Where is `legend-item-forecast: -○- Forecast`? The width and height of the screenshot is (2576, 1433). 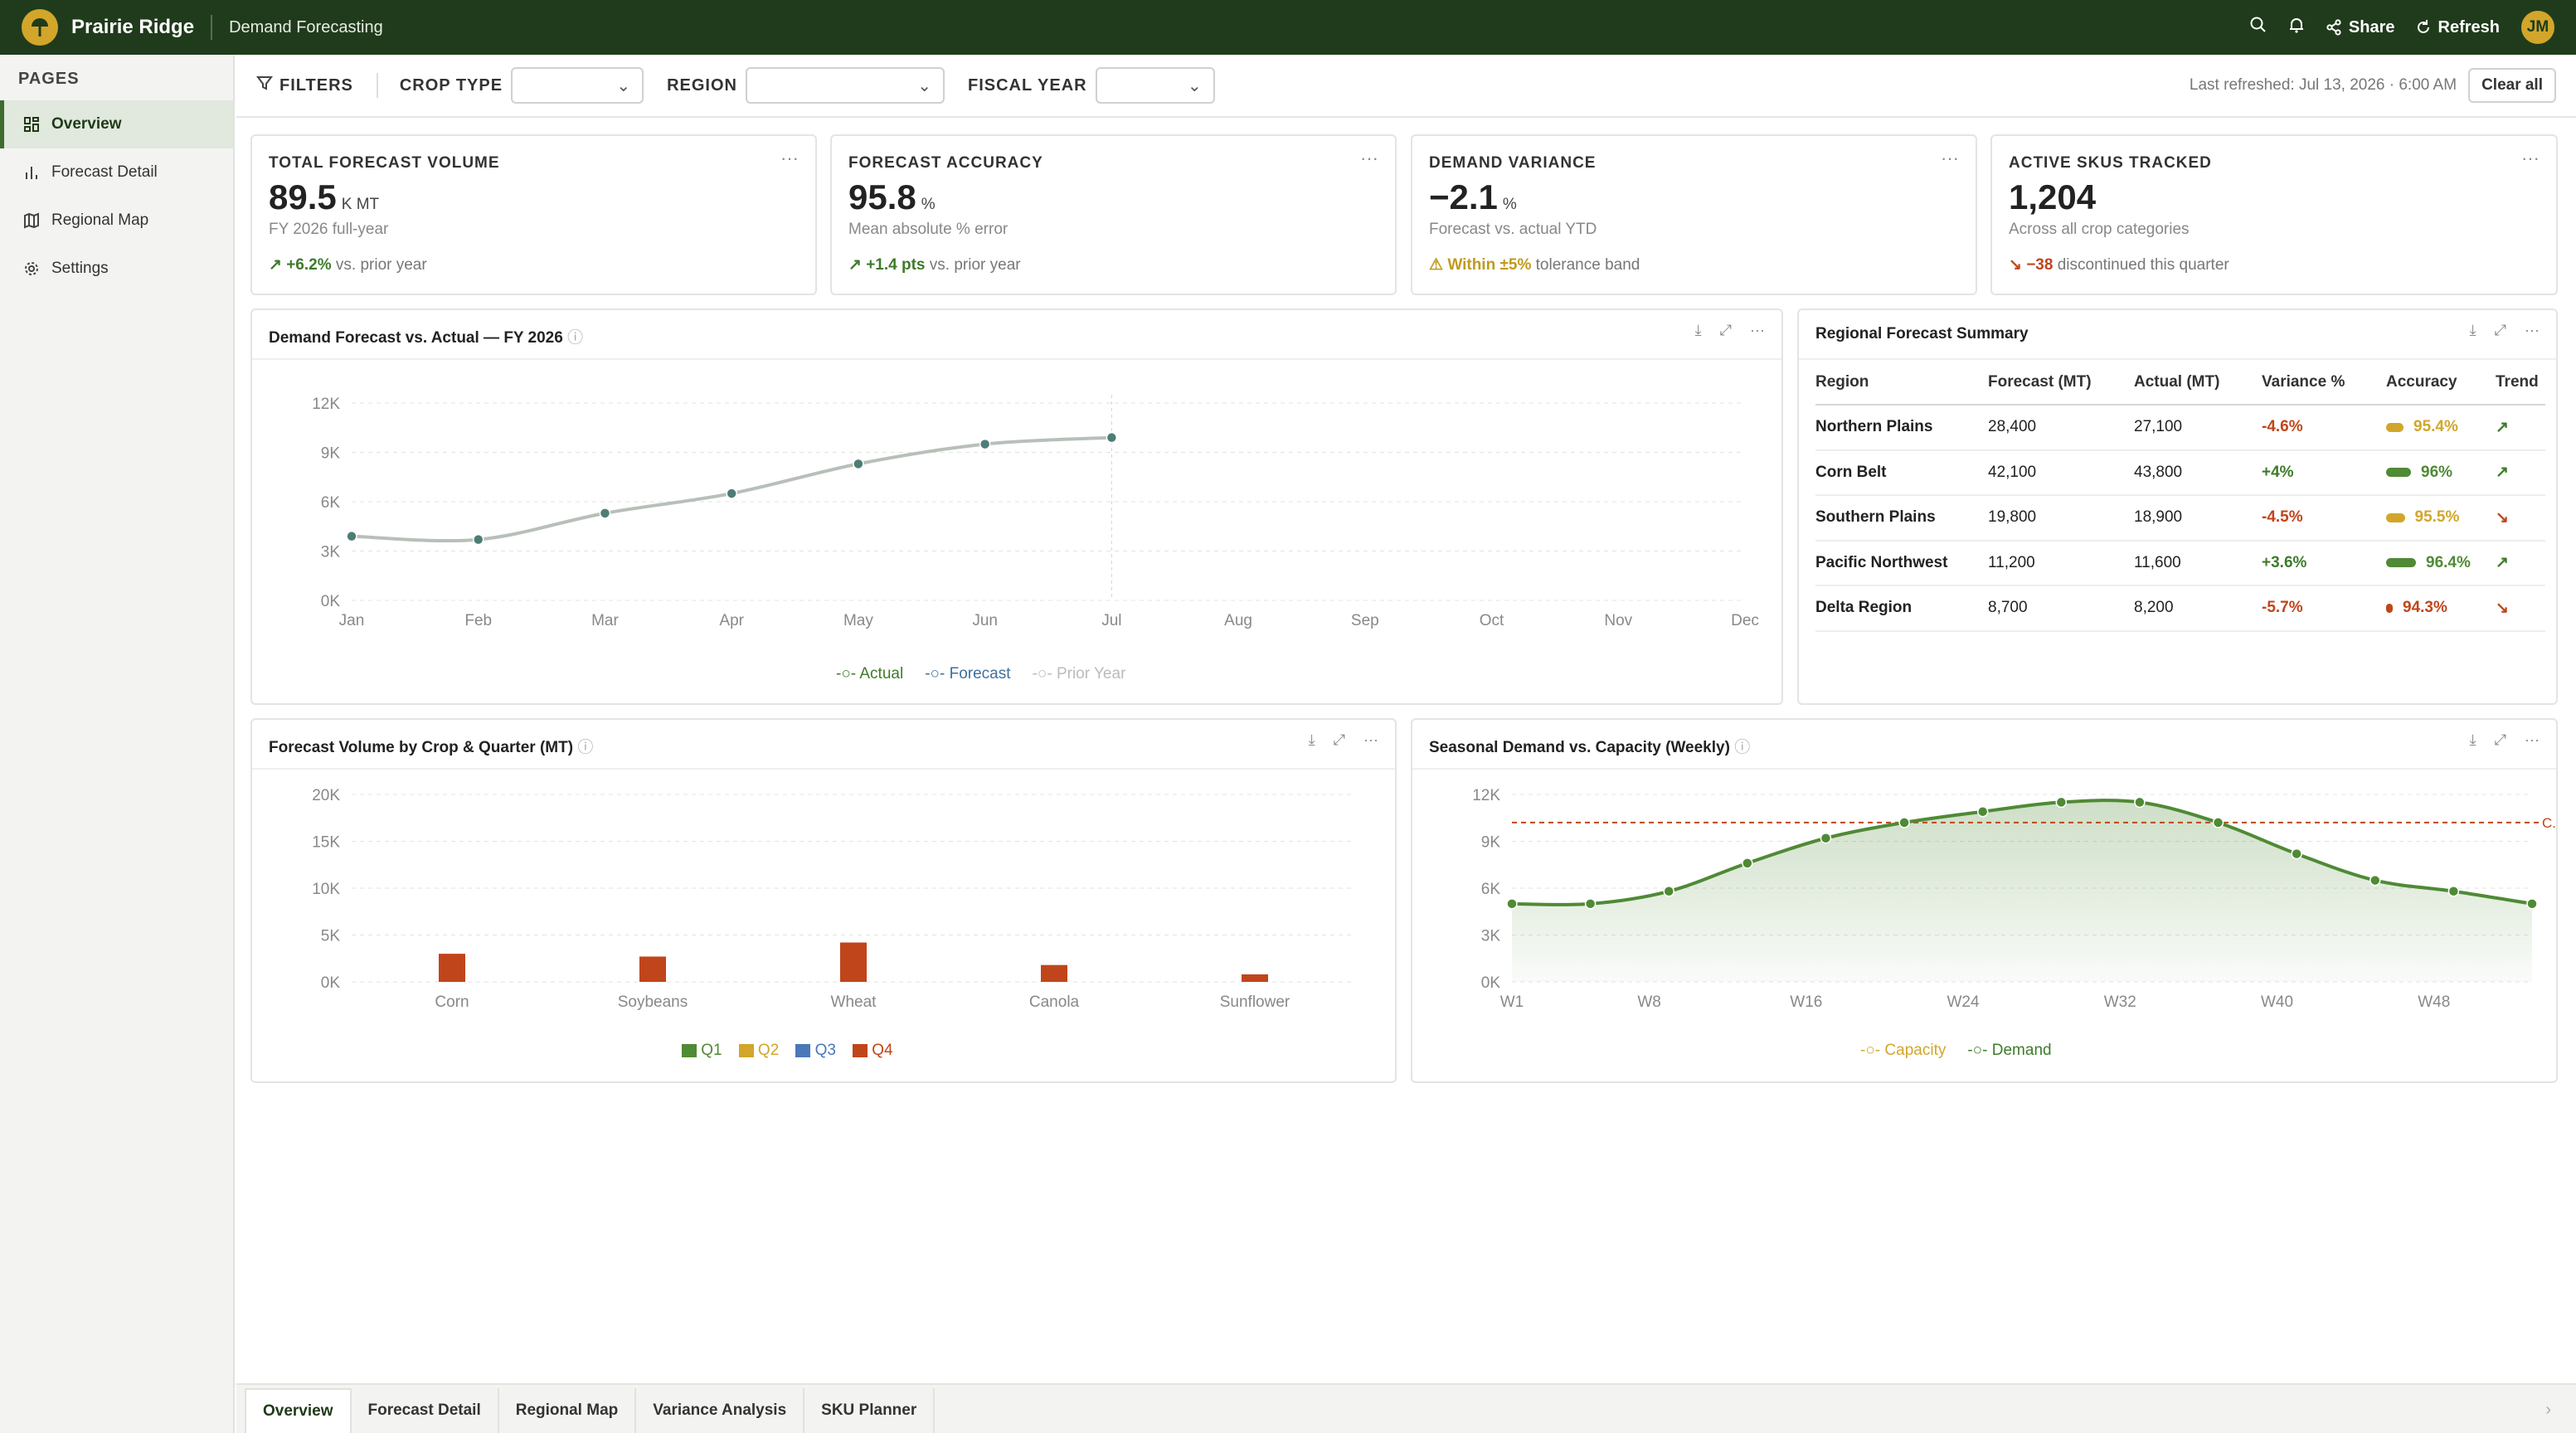
legend-item-forecast: -○- Forecast is located at coordinates (967, 674).